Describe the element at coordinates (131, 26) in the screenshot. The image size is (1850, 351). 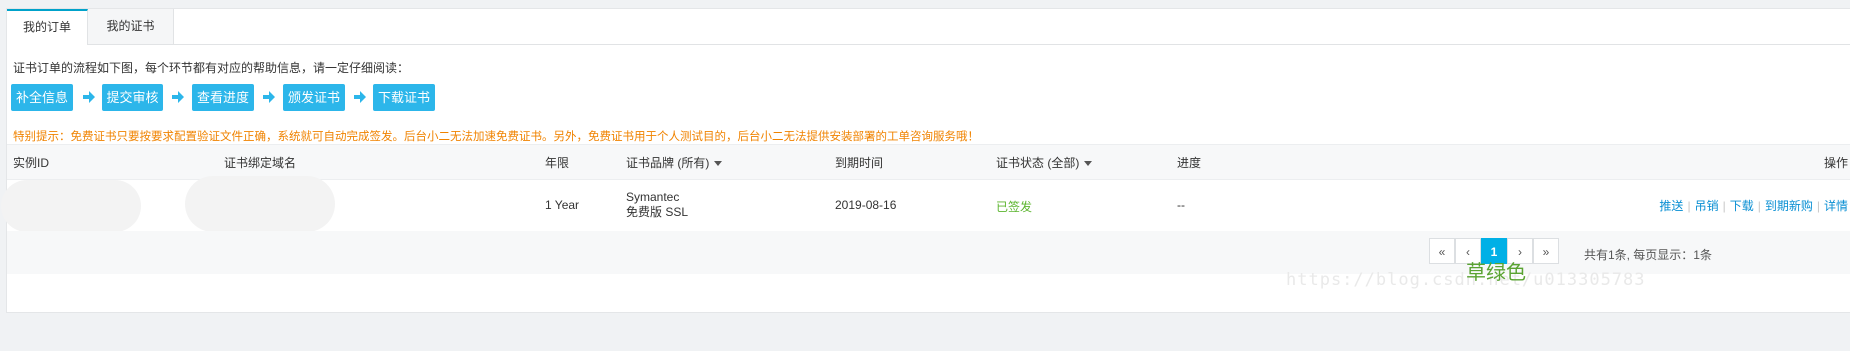
I see `tab-my-certificates: 我的证书` at that location.